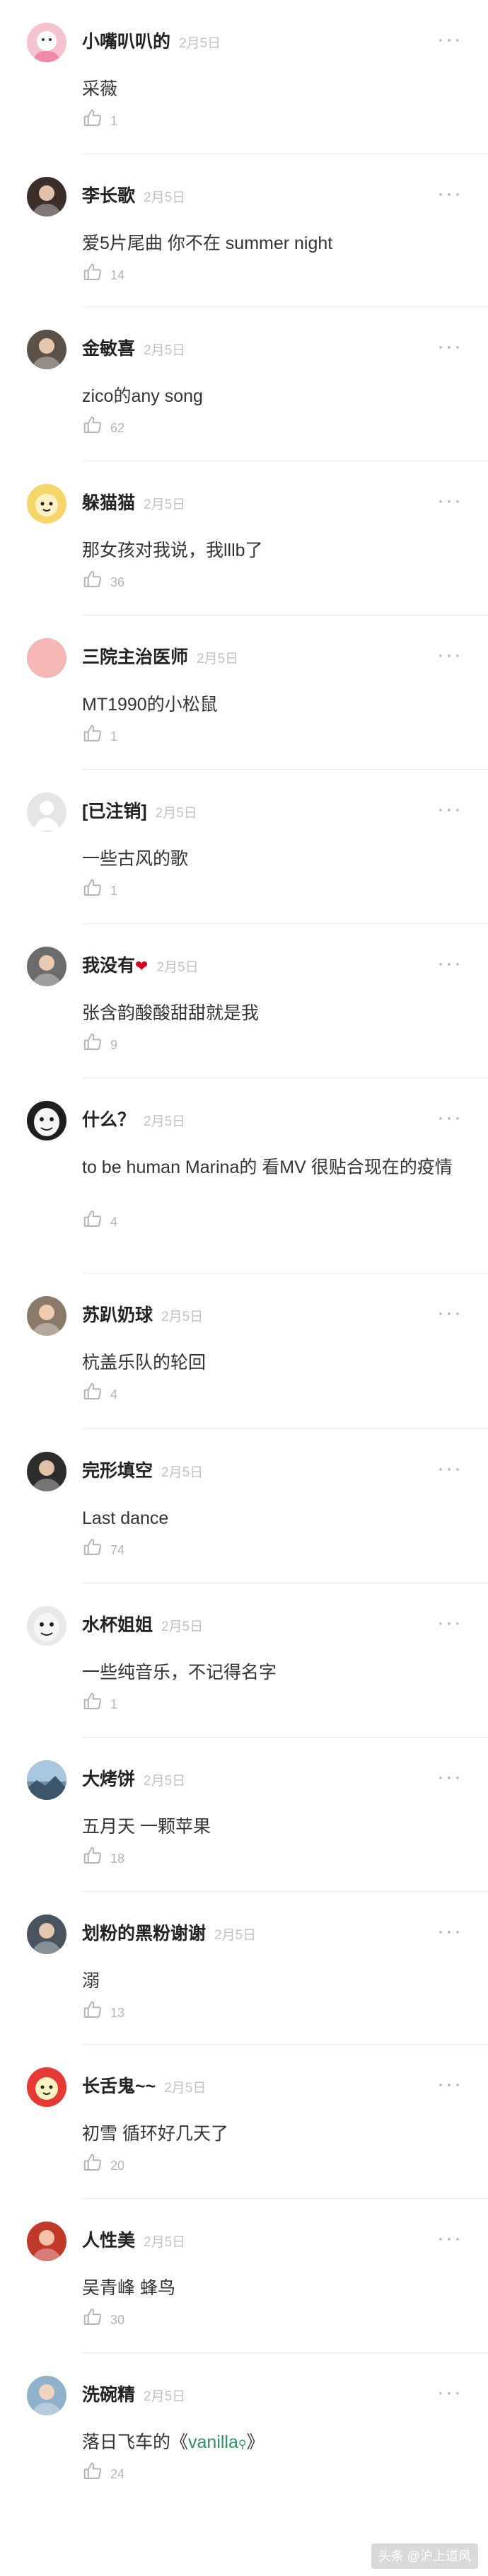 The image size is (488, 2576). What do you see at coordinates (108, 1779) in the screenshot?
I see `username: 大烤饼` at bounding box center [108, 1779].